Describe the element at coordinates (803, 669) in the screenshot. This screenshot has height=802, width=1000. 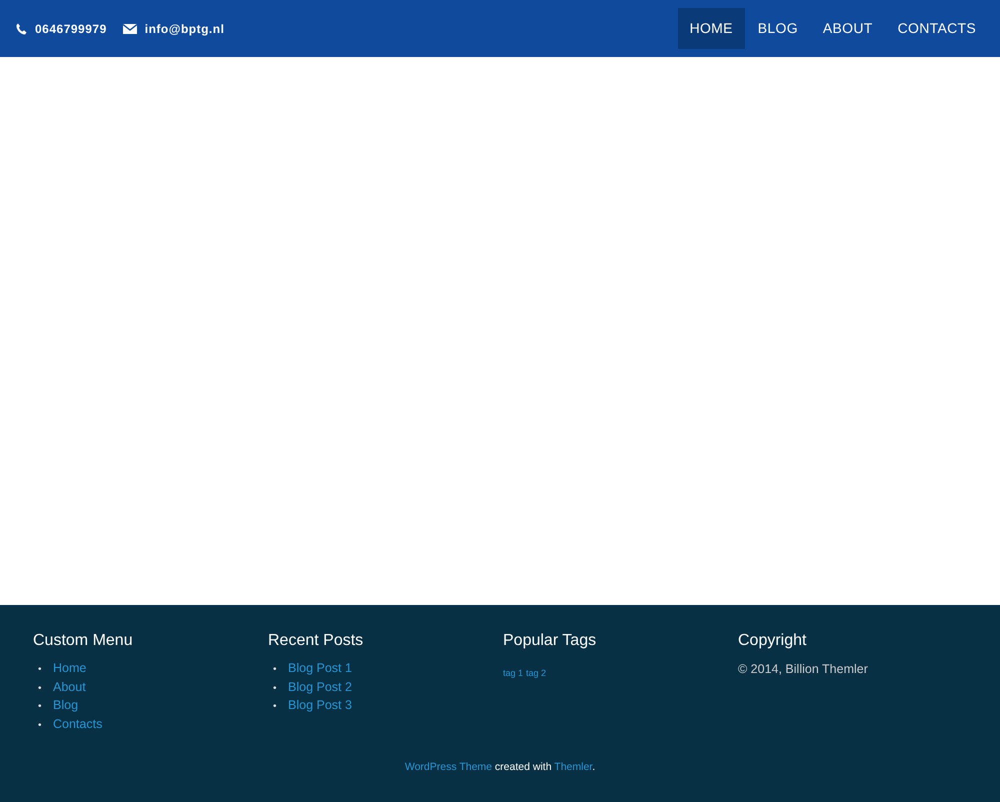
I see `copyright-text: © 2014, Billion Themler` at that location.